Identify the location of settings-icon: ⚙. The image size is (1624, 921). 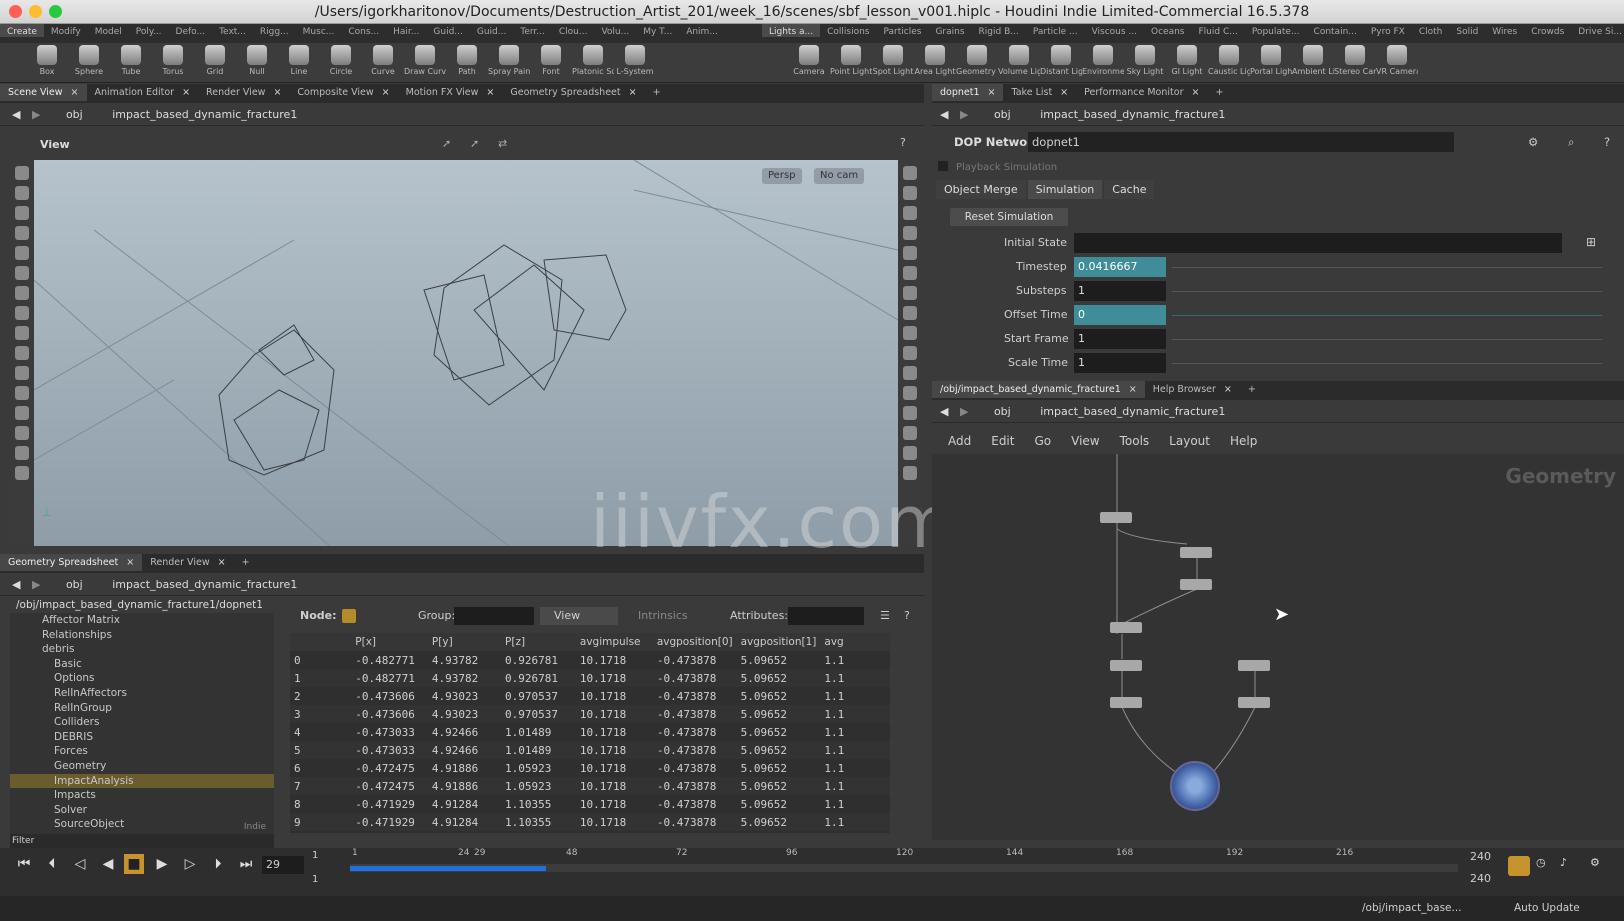
(1595, 862).